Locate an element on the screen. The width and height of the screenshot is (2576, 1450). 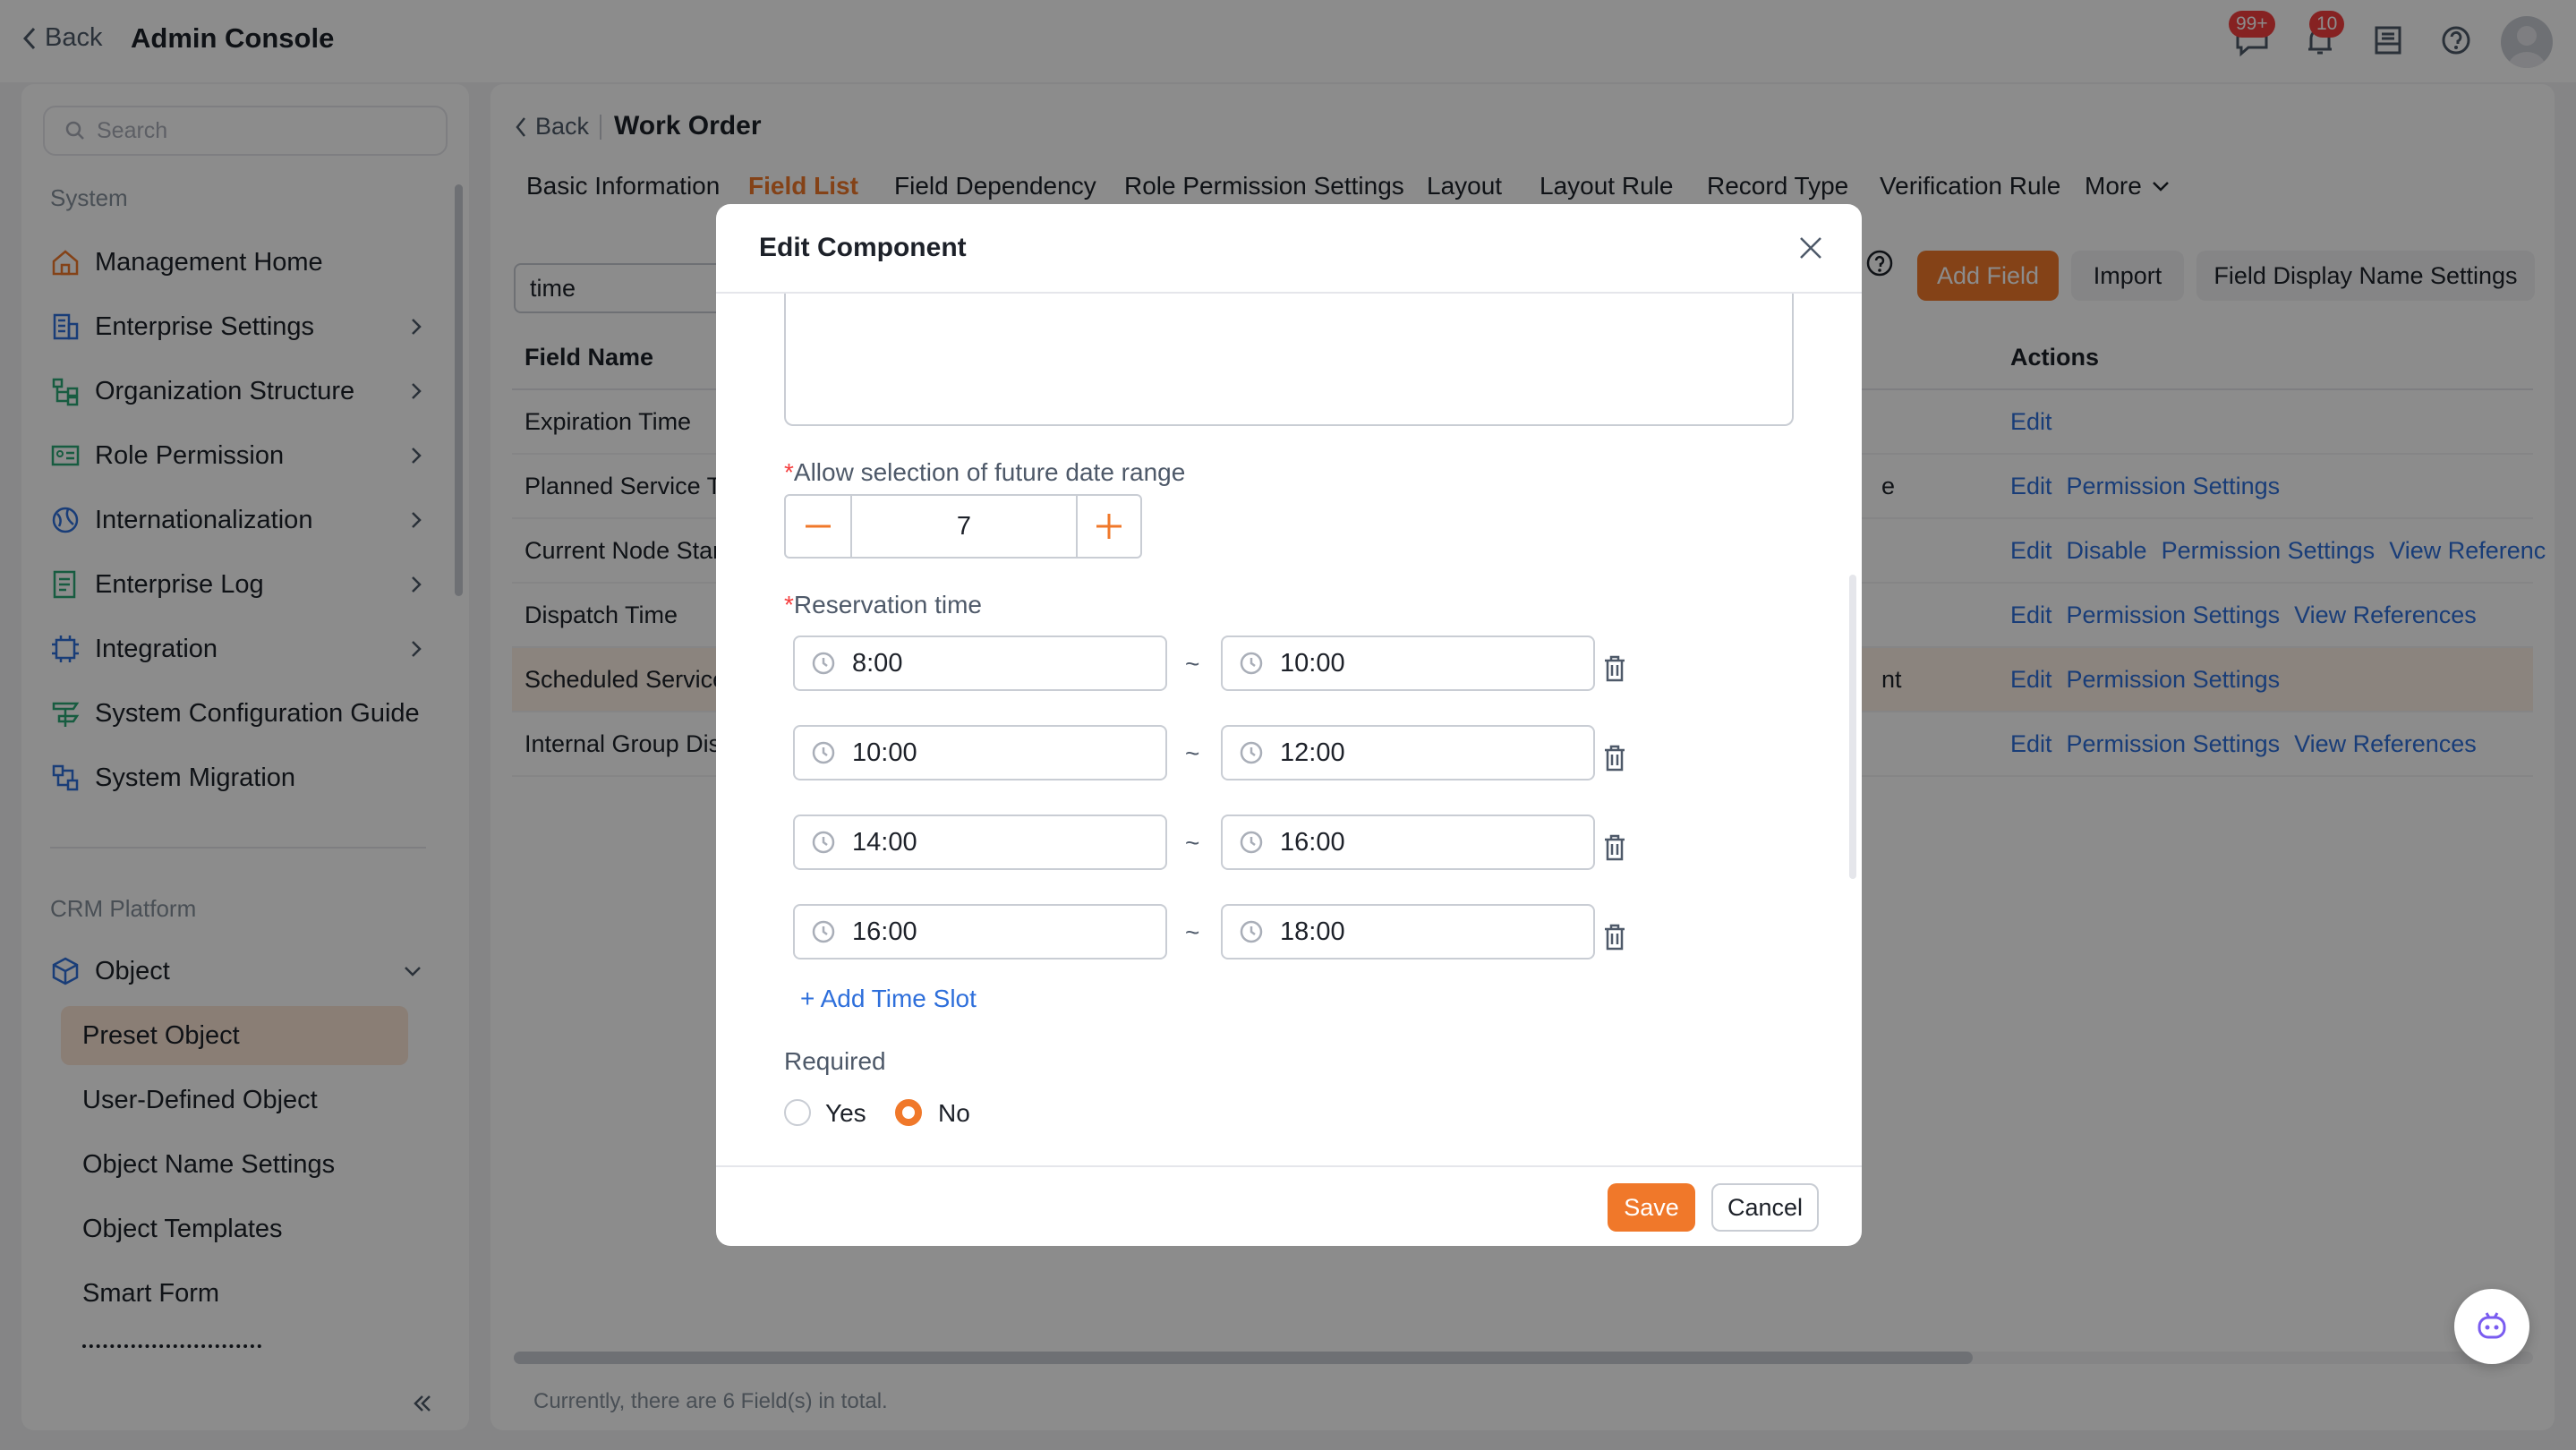
increment-button is located at coordinates (1108, 526).